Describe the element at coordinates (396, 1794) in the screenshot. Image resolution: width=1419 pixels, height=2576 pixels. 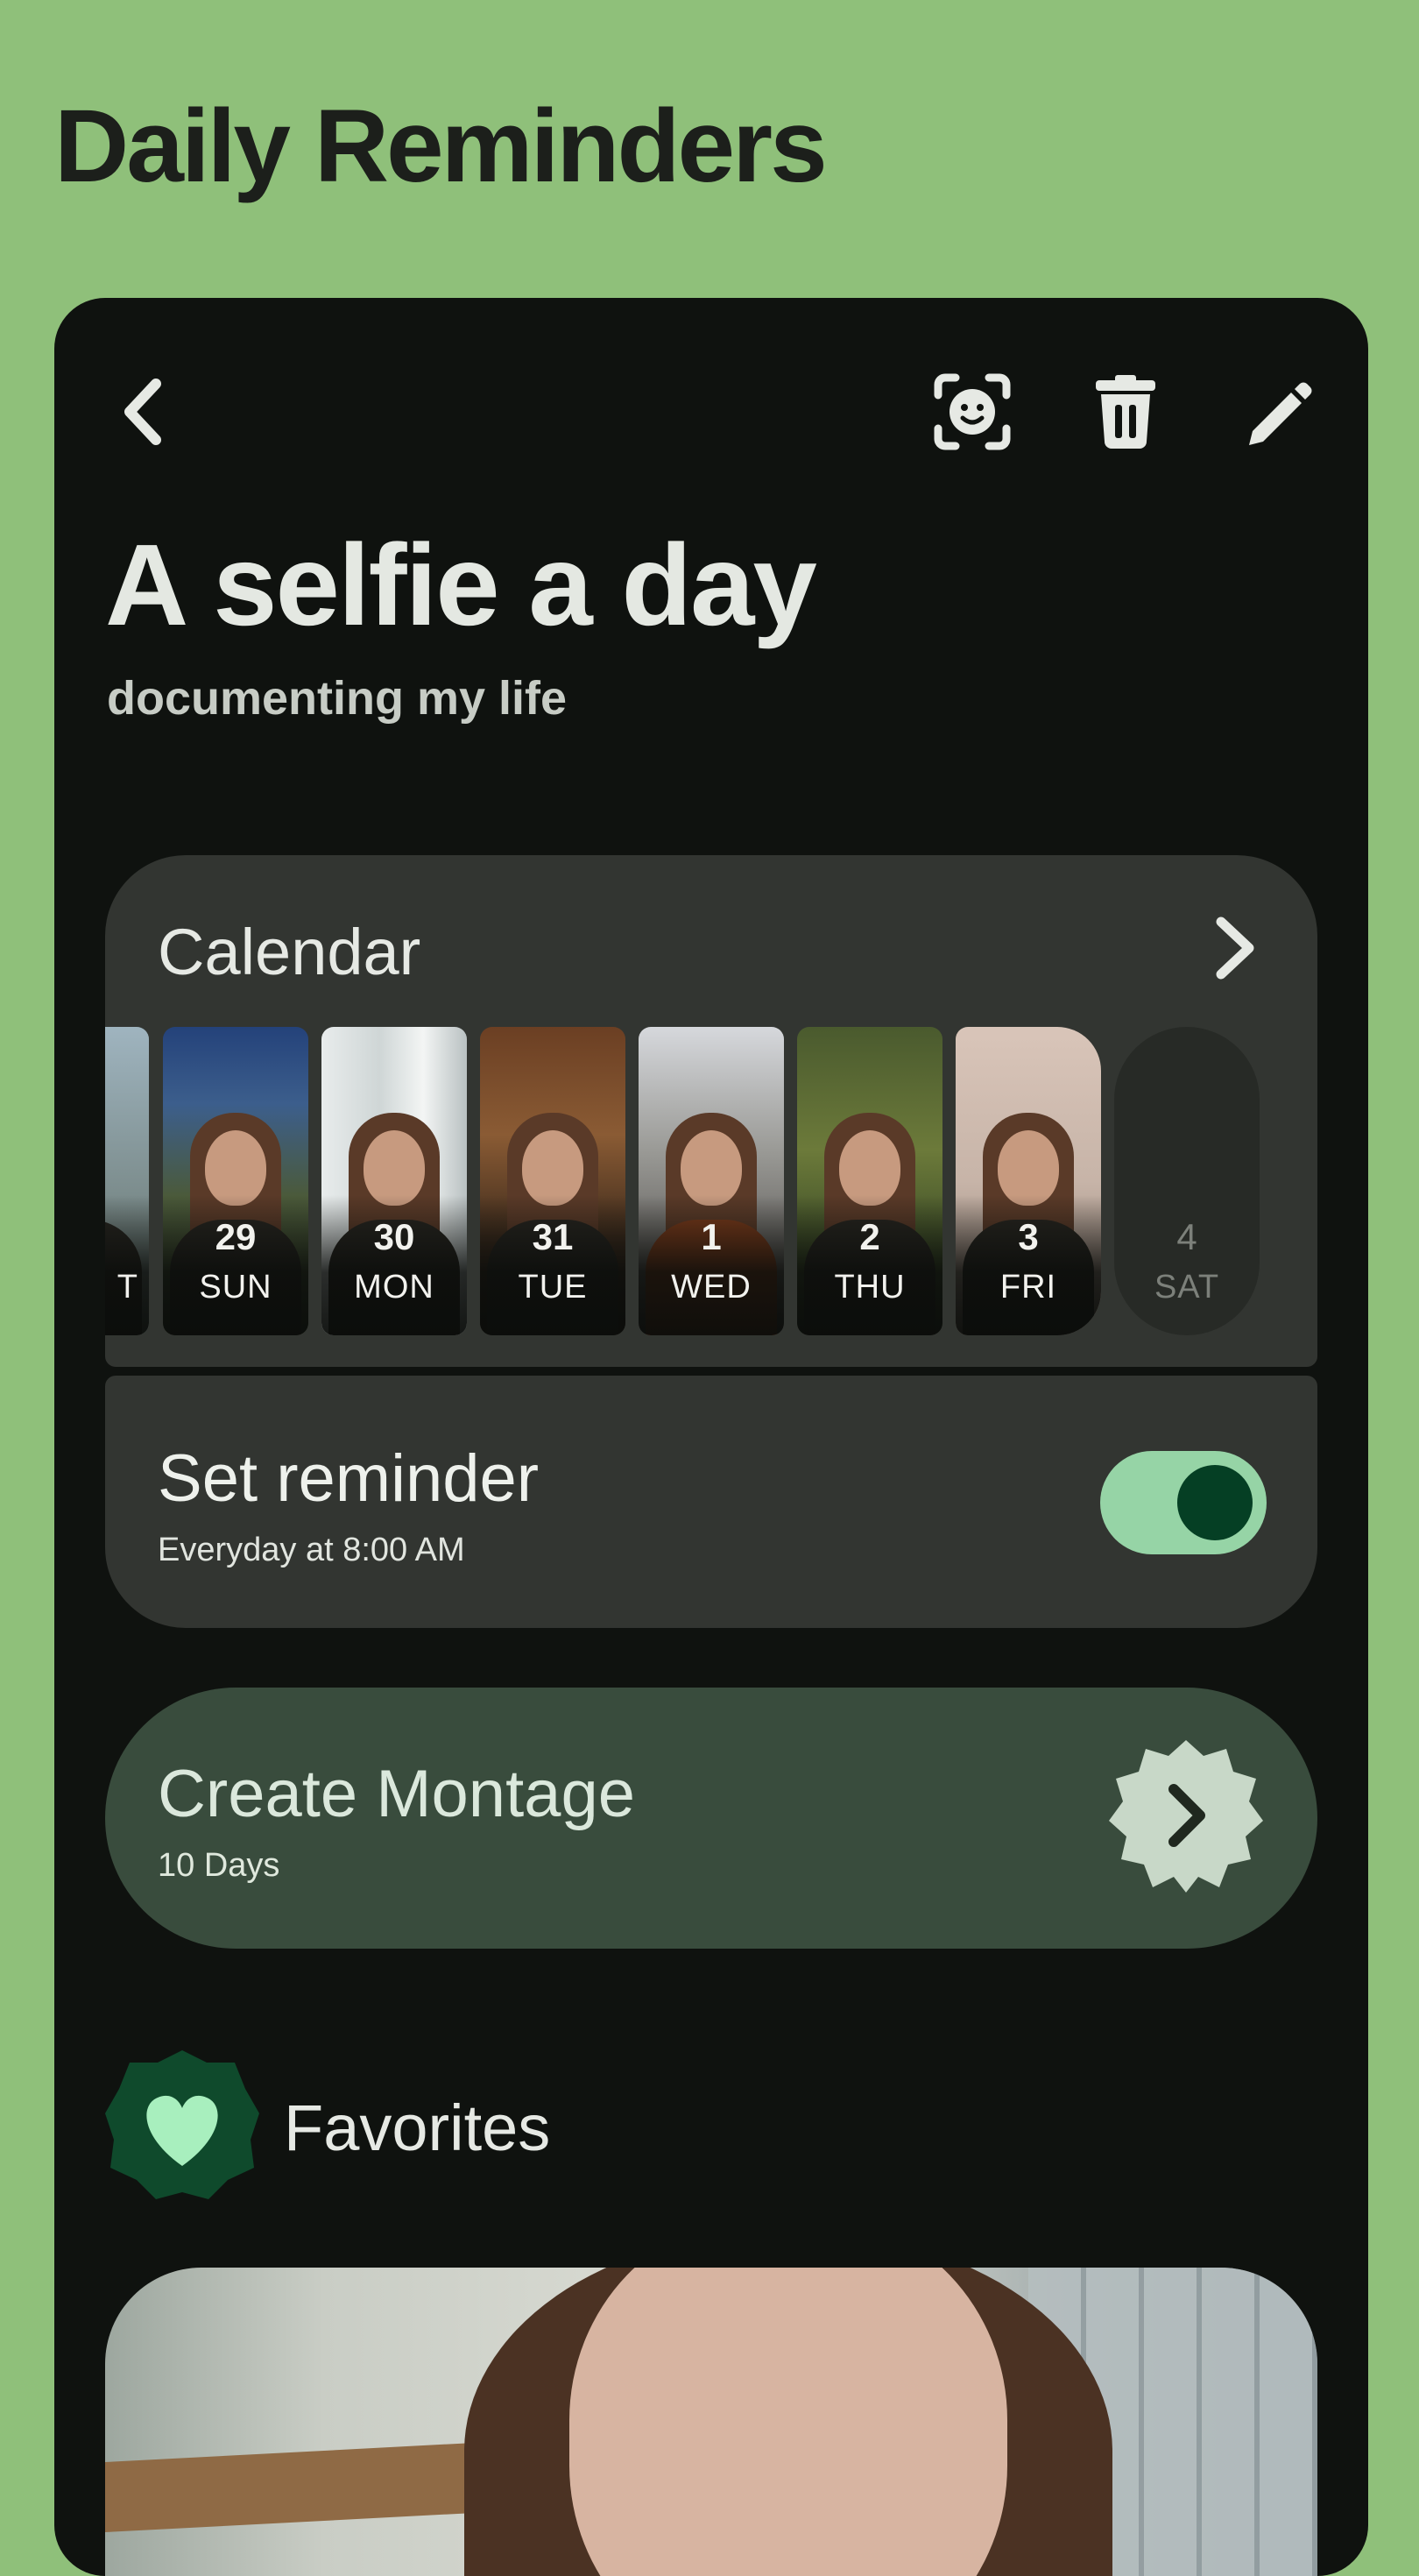
I see `montage-title: Create Montage` at that location.